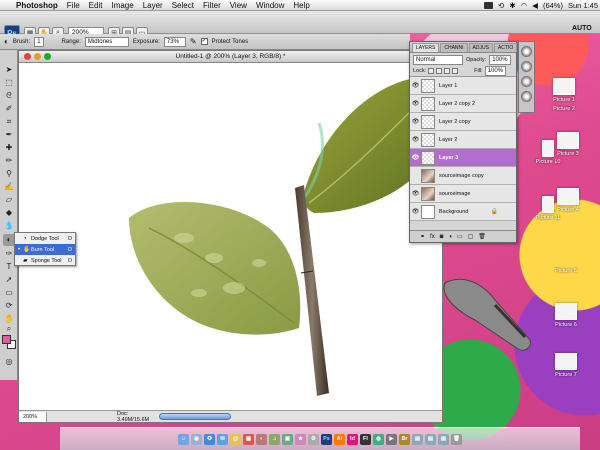 This screenshot has height=450, width=600. I want to click on zoom-tool-panel-icon: ⌕, so click(9, 329).